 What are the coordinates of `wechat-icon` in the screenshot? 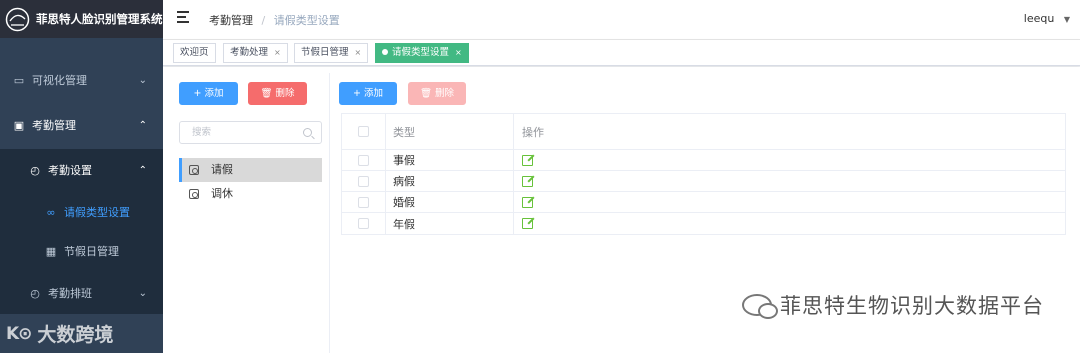 It's located at (760, 306).